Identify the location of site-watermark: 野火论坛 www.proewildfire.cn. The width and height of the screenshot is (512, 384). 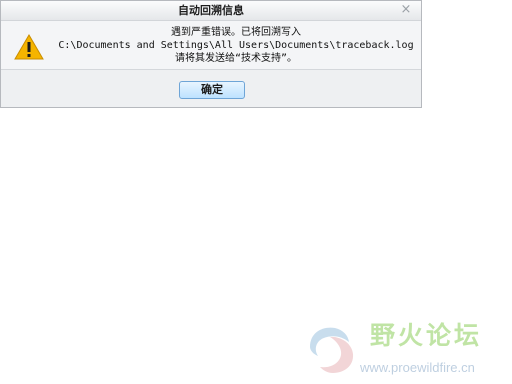
(405, 349).